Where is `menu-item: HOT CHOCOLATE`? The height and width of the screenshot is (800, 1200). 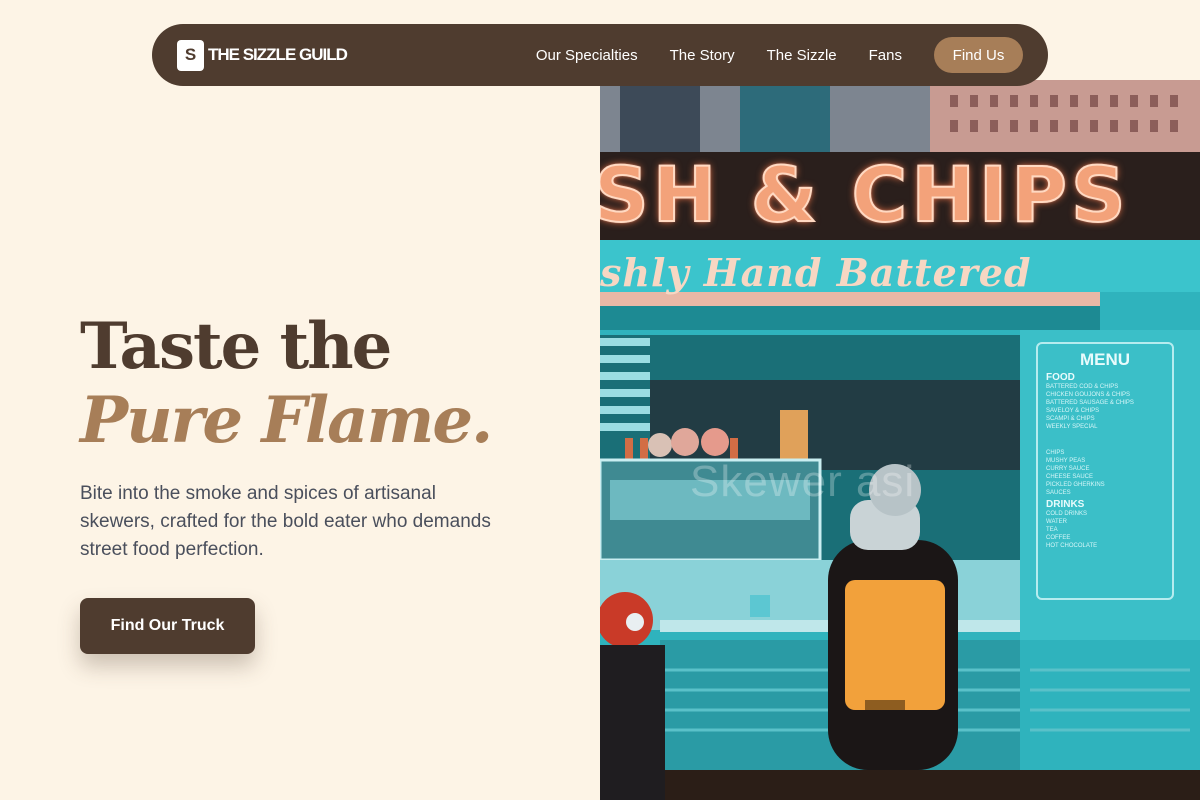
menu-item: HOT CHOCOLATE is located at coordinates (1072, 546).